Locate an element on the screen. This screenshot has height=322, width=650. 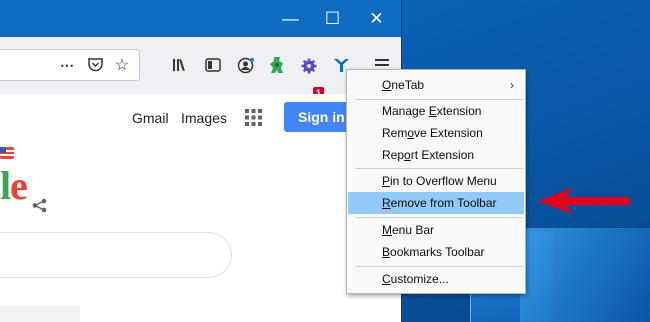
menu-item-pin-to-overflow: Pin to Overflow Menu is located at coordinates (436, 181).